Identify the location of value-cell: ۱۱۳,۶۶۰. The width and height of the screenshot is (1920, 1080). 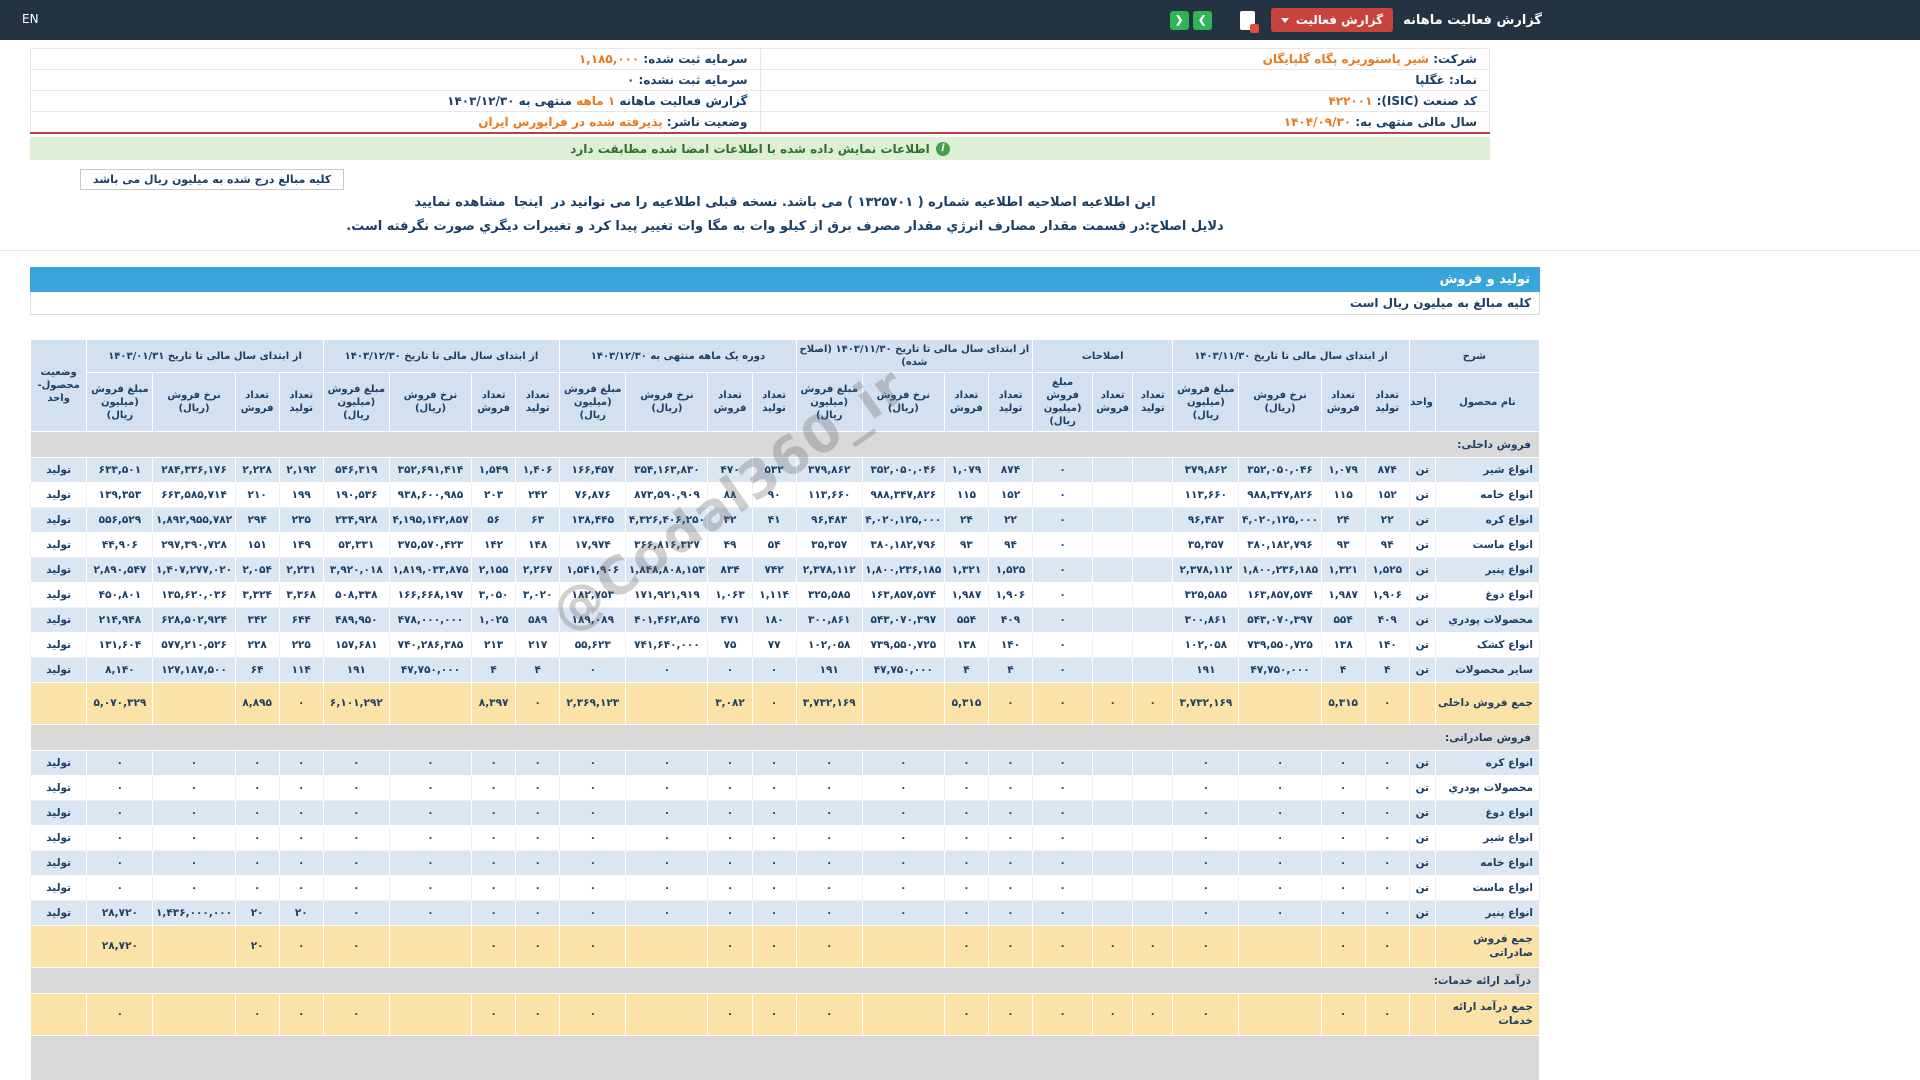
(829, 495).